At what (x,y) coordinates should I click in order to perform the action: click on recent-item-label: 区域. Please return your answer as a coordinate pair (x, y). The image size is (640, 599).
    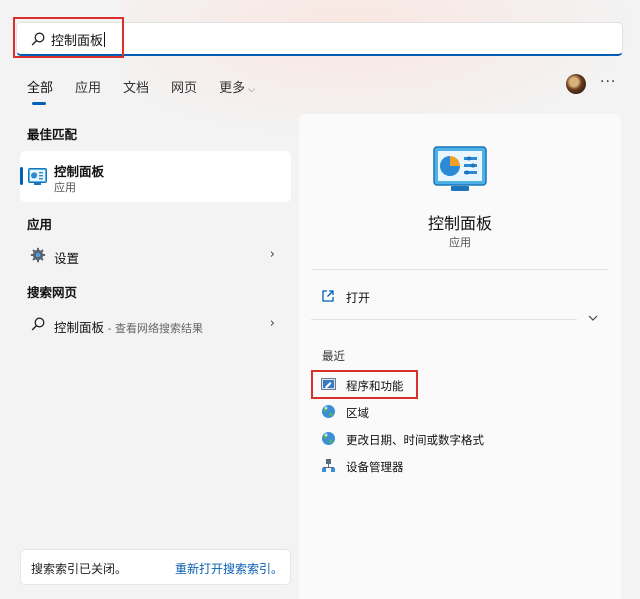
    Looking at the image, I should click on (357, 413).